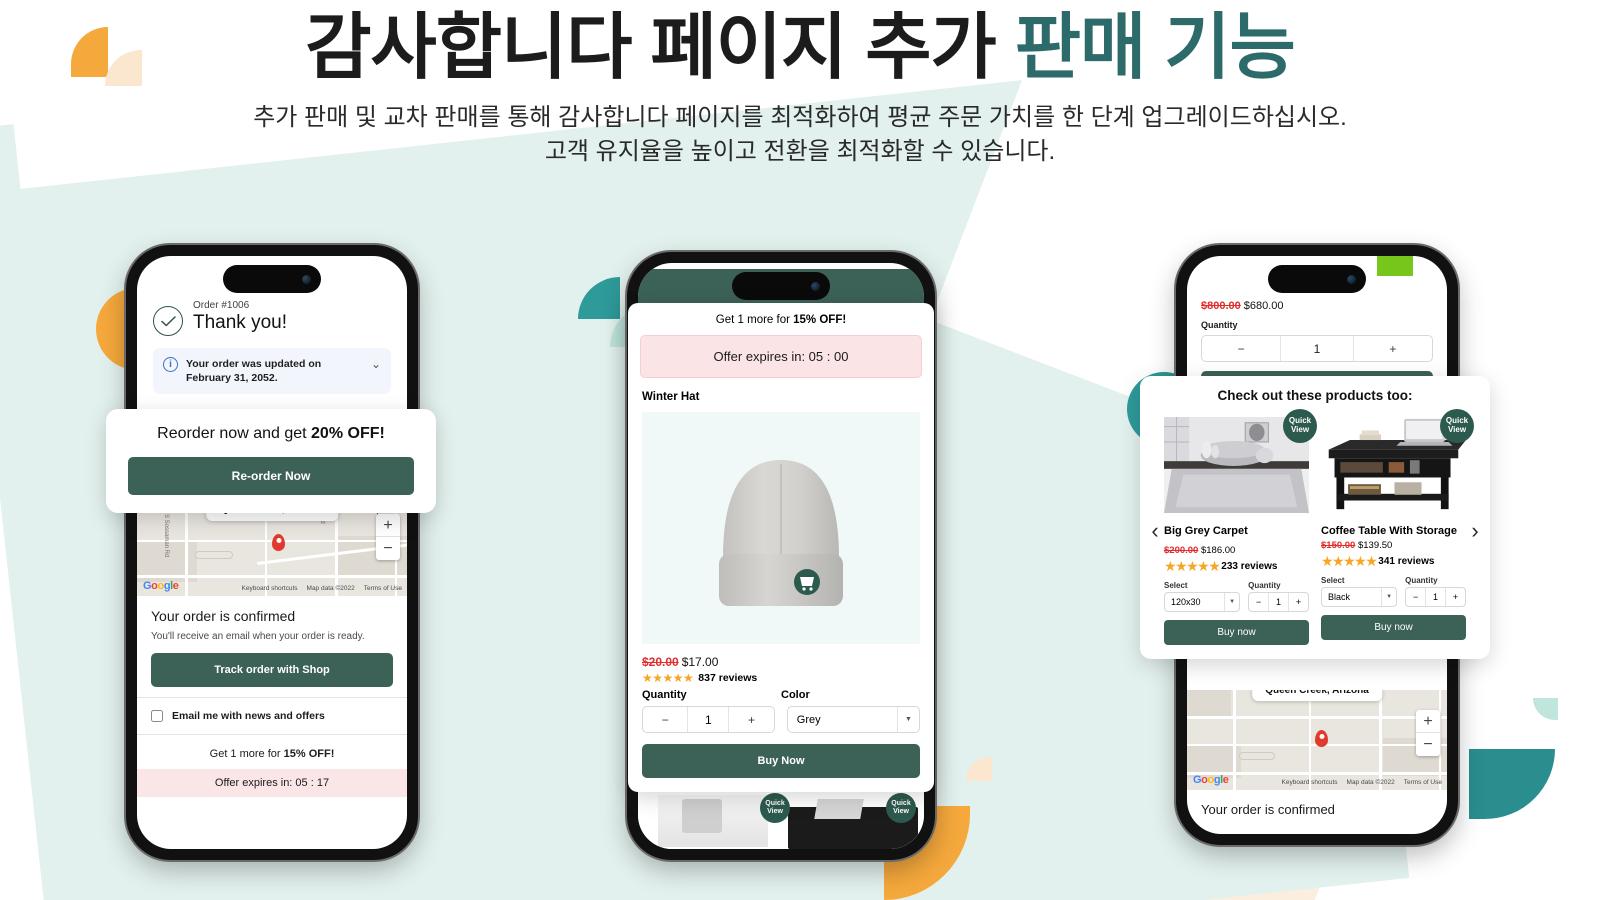 The image size is (1600, 900). Describe the element at coordinates (1317, 693) in the screenshot. I see `shipping-address-value: Queen Creek, Arizona` at that location.